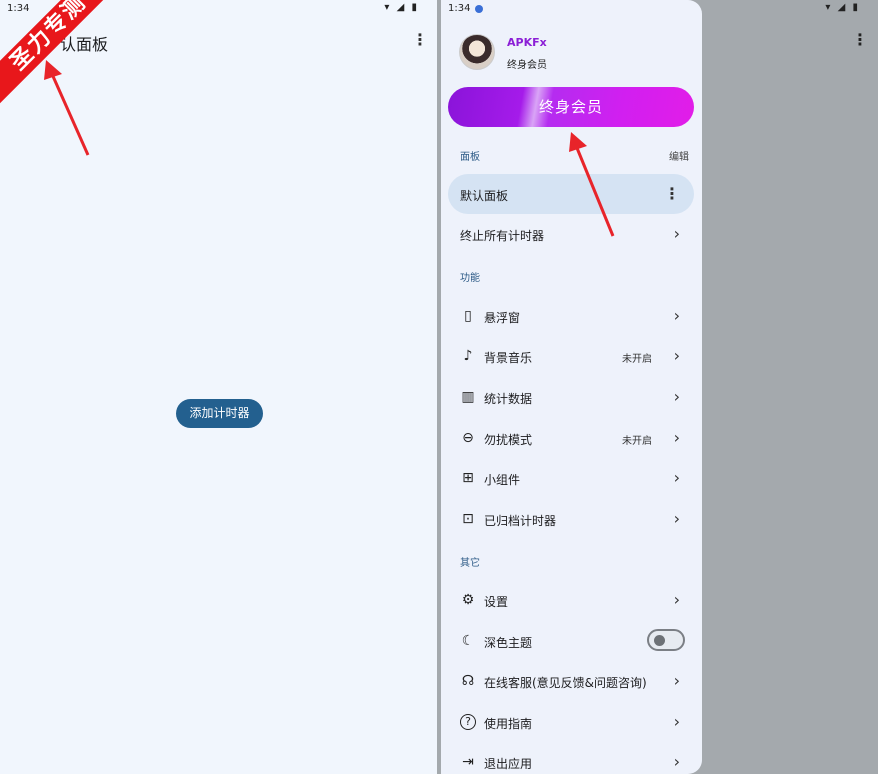  Describe the element at coordinates (219, 413) in the screenshot. I see `add-timer-button: 添加计时器` at that location.